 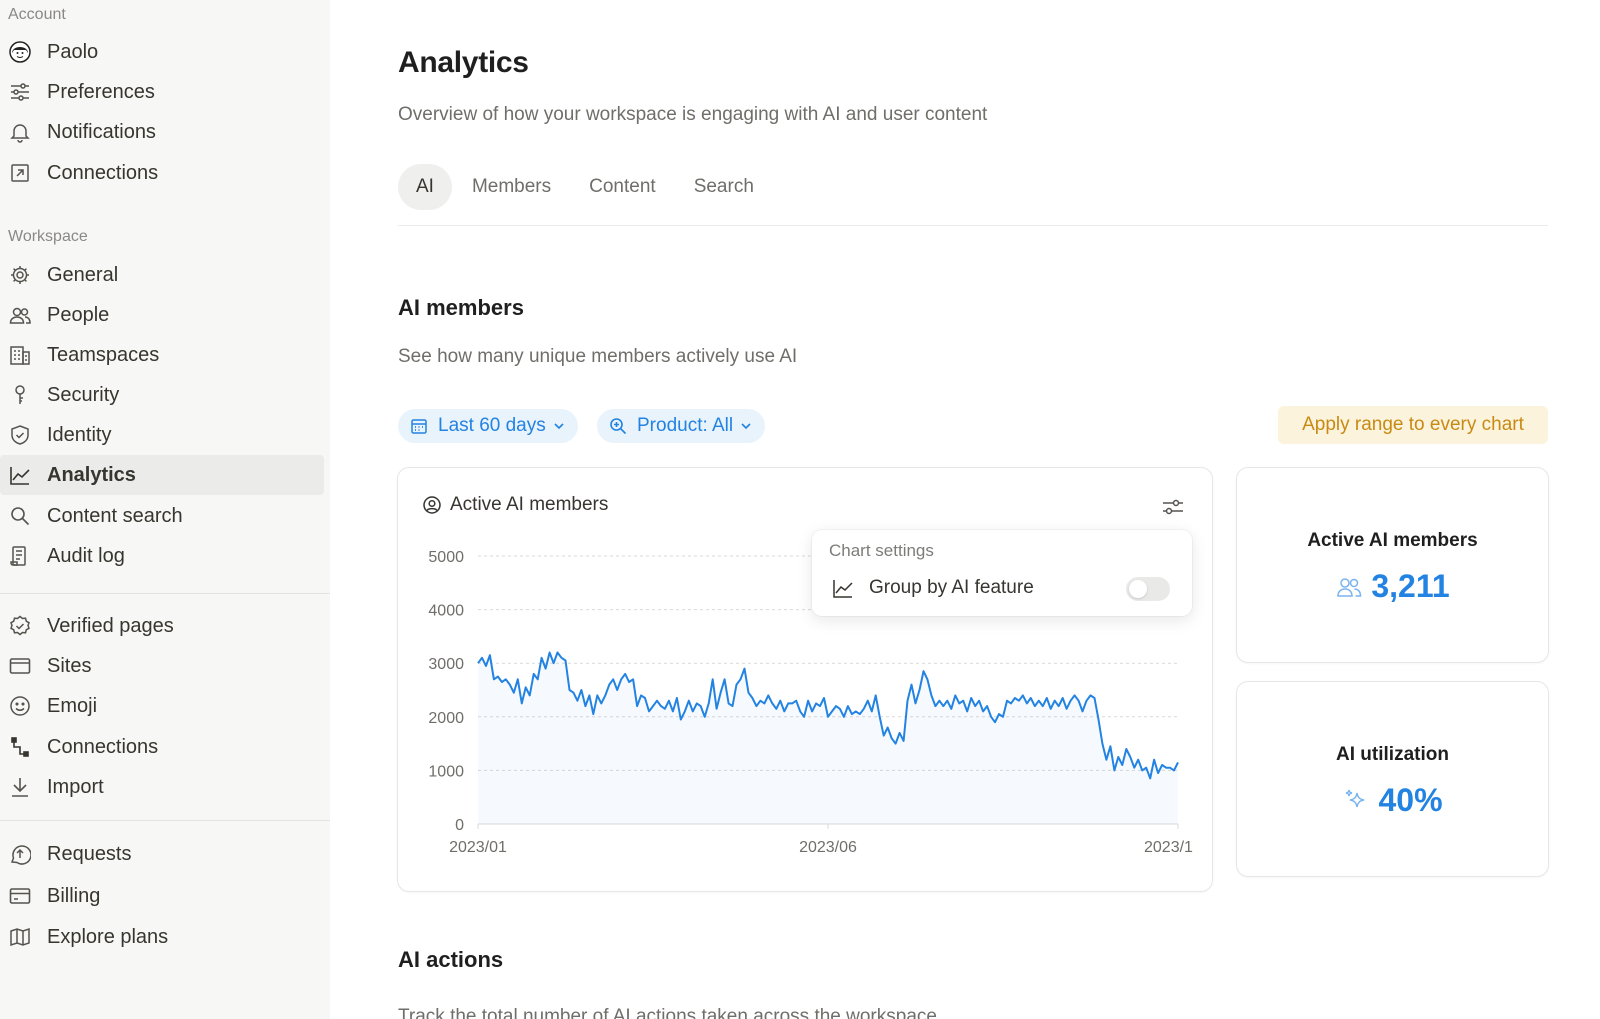 What do you see at coordinates (72, 705) in the screenshot?
I see `sidebar-item-label: Emoji` at bounding box center [72, 705].